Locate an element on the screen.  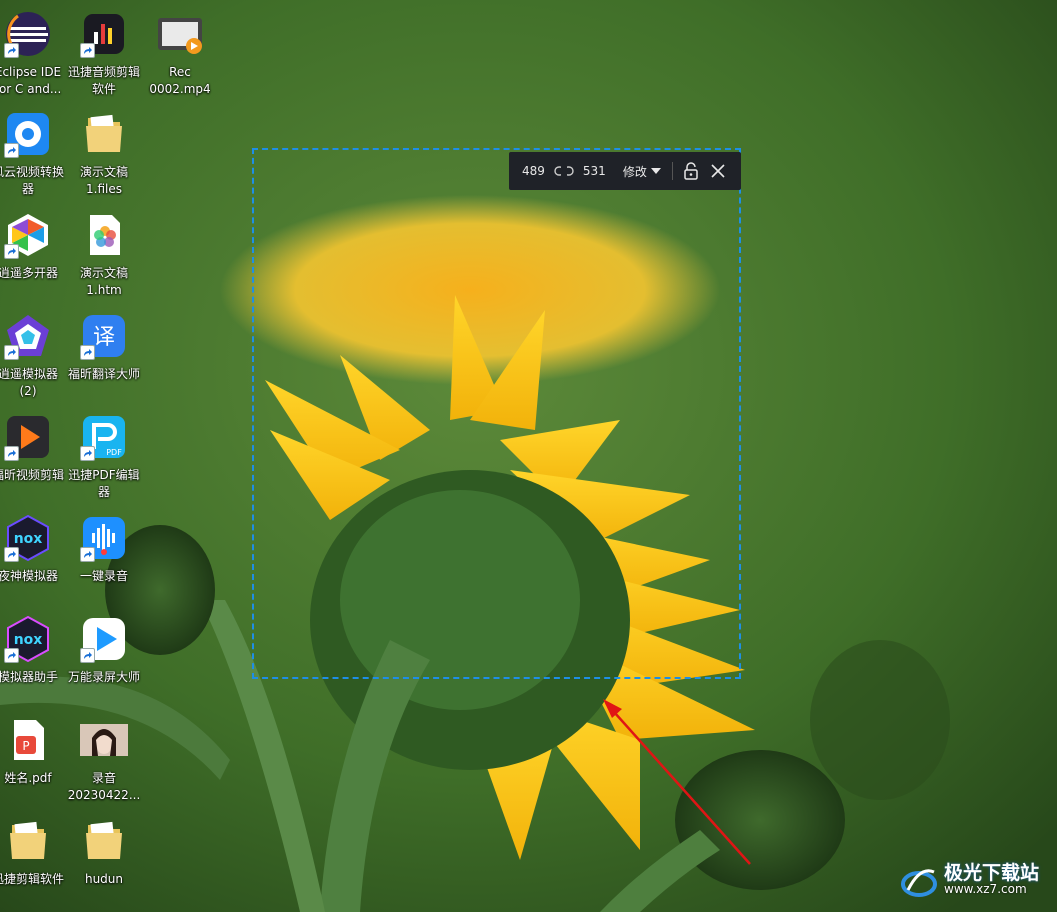
desktop-icon-label: 夜神模拟器 is located at coordinates (29, 576).